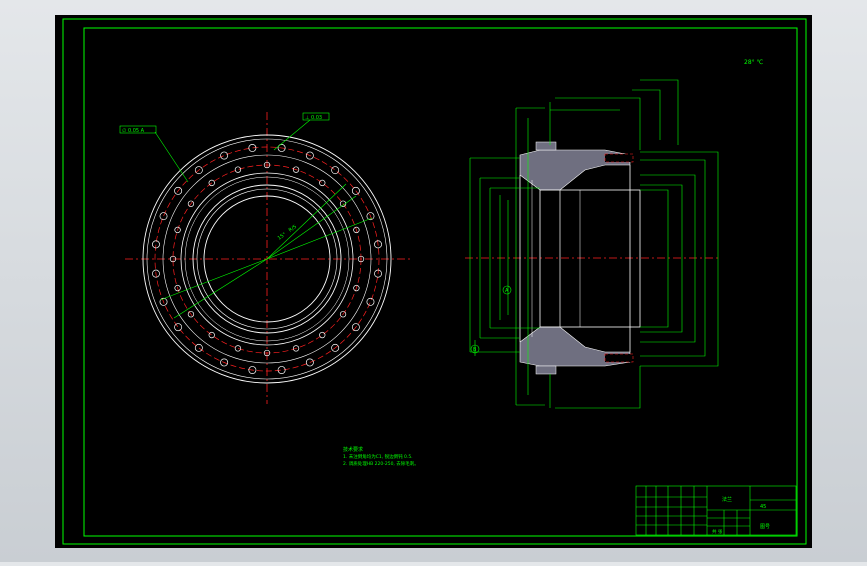 This screenshot has width=867, height=566. Describe the element at coordinates (507, 291) in the screenshot. I see `datum-label: A` at that location.